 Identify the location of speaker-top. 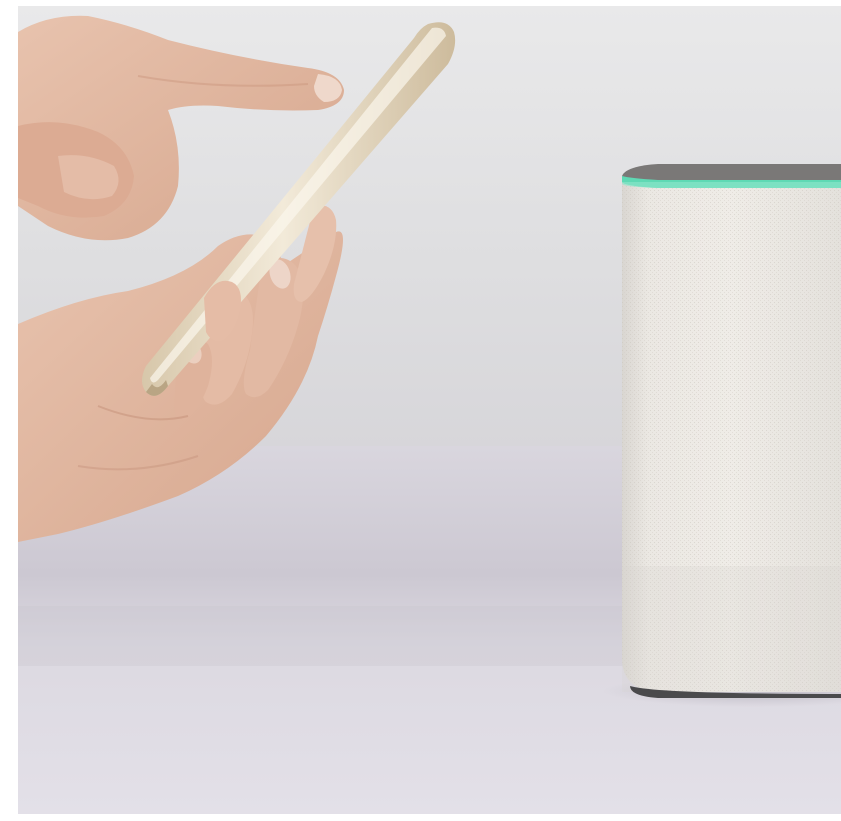
(731, 173).